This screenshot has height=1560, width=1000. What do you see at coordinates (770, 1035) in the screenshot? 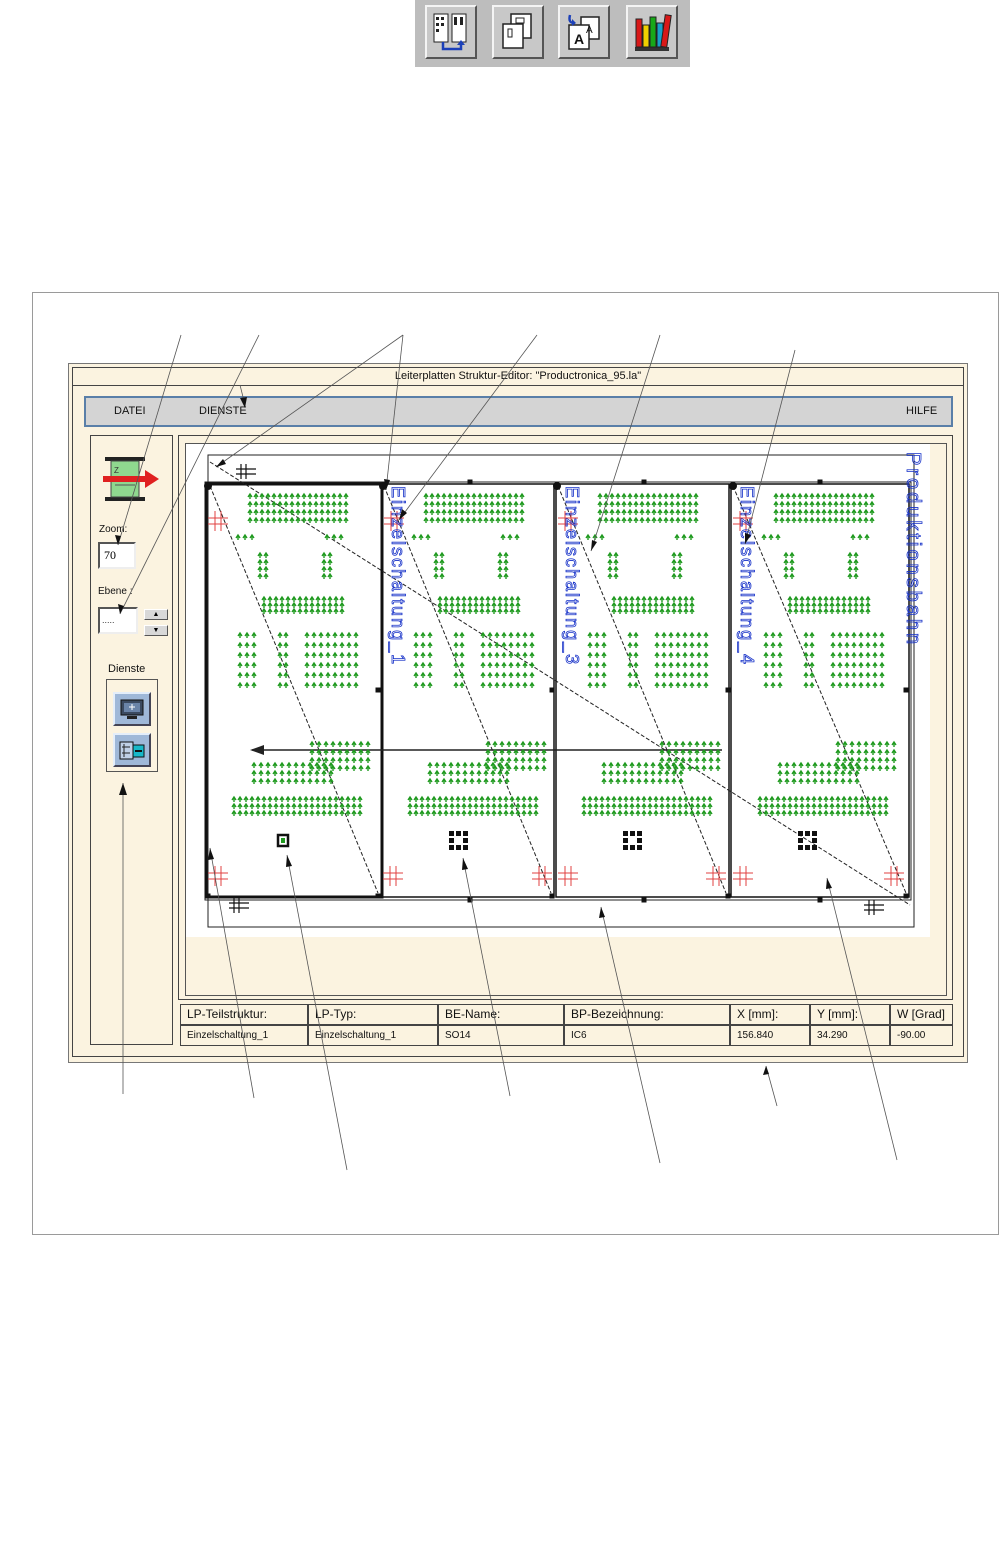
I see `status-value: 156.840` at bounding box center [770, 1035].